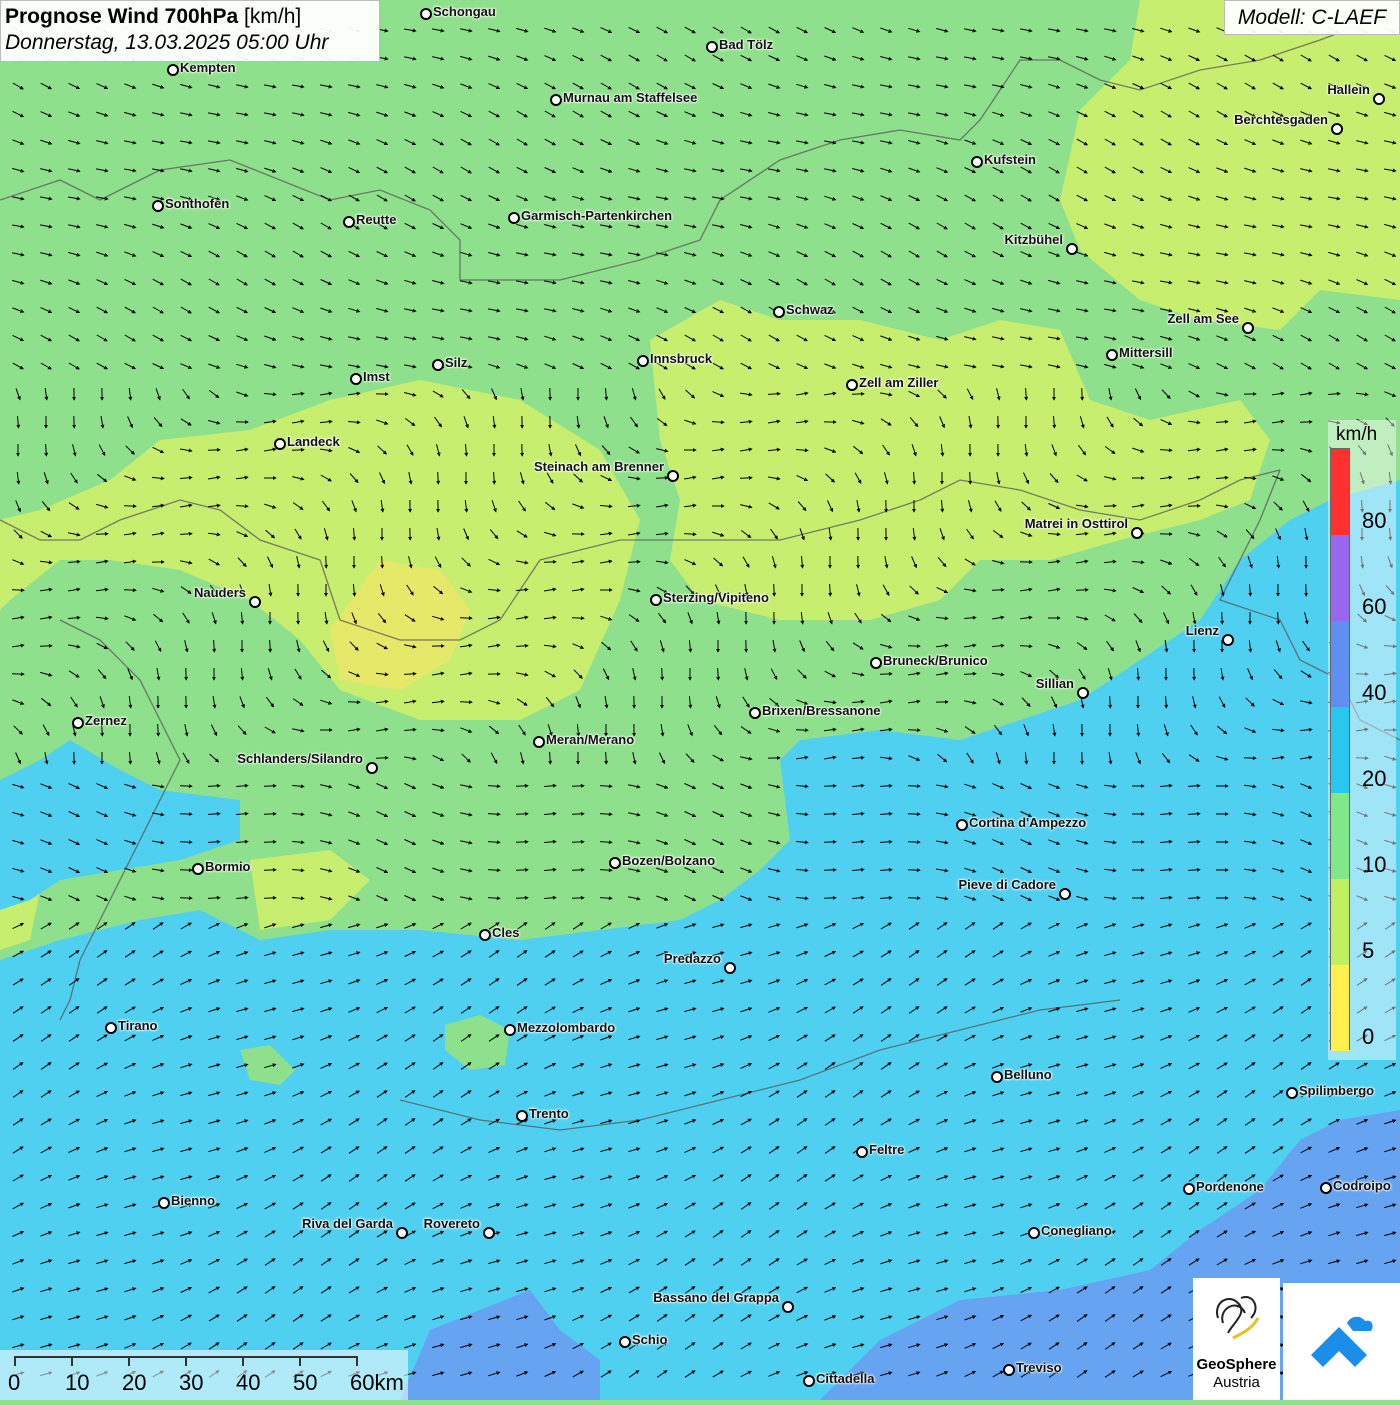  Describe the element at coordinates (716, 1297) in the screenshot. I see `city-label: Bassano del Grappa` at that location.